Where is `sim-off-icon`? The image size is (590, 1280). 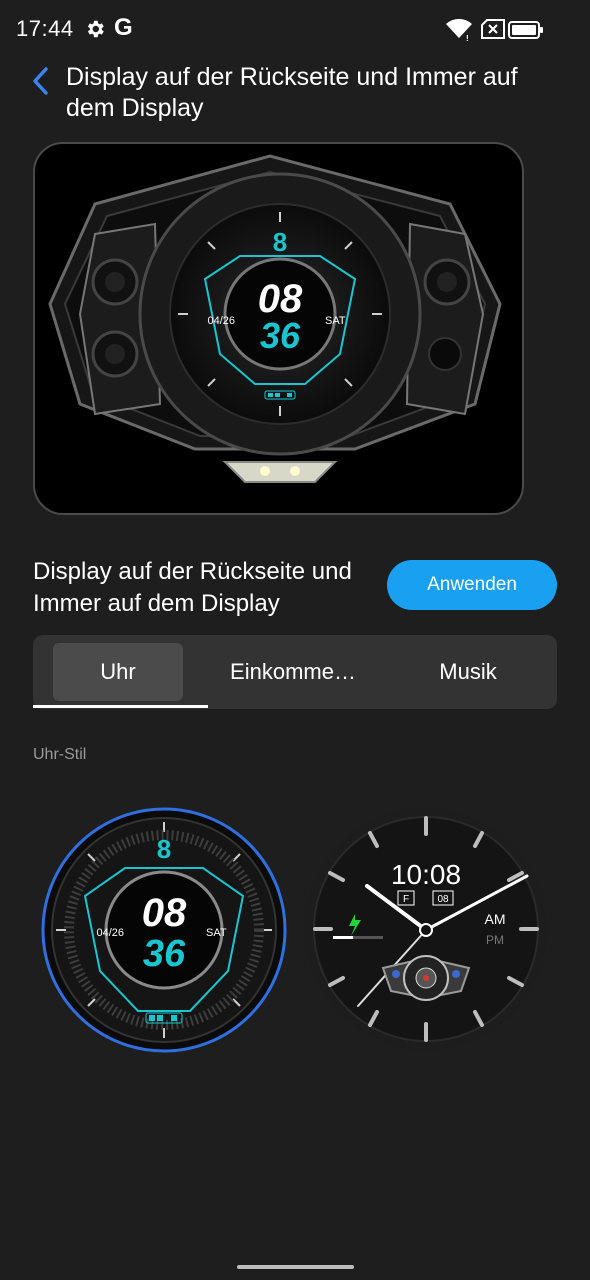
sim-off-icon is located at coordinates (493, 29).